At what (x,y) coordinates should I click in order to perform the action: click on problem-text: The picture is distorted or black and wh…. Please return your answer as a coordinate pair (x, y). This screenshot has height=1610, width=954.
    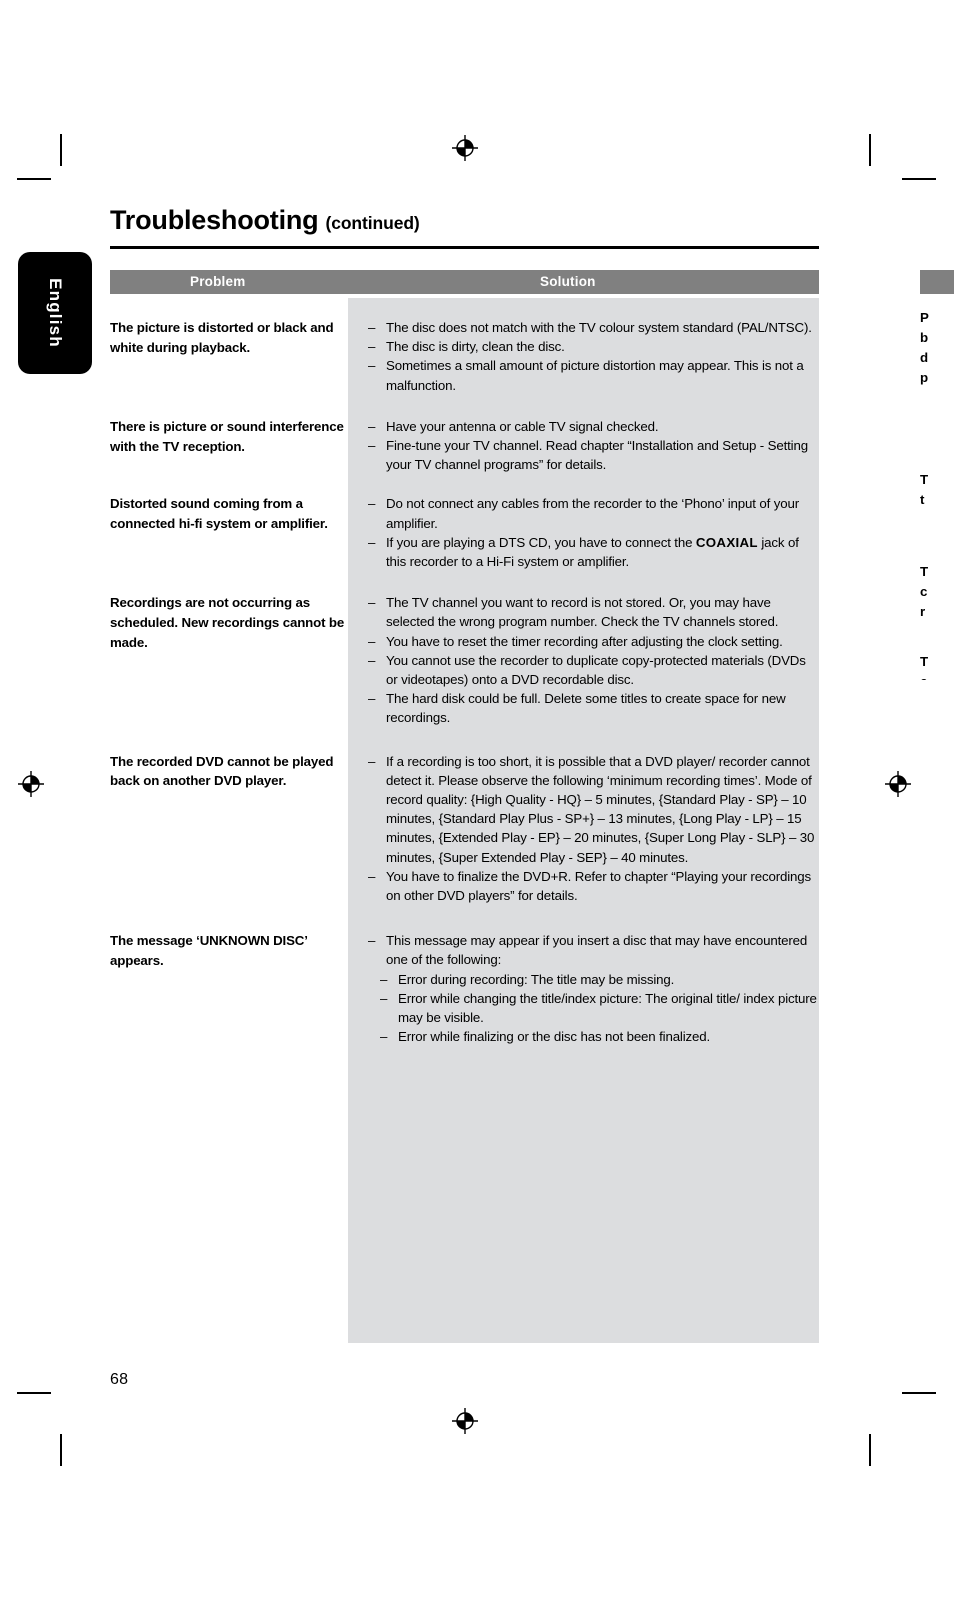
    Looking at the image, I should click on (222, 337).